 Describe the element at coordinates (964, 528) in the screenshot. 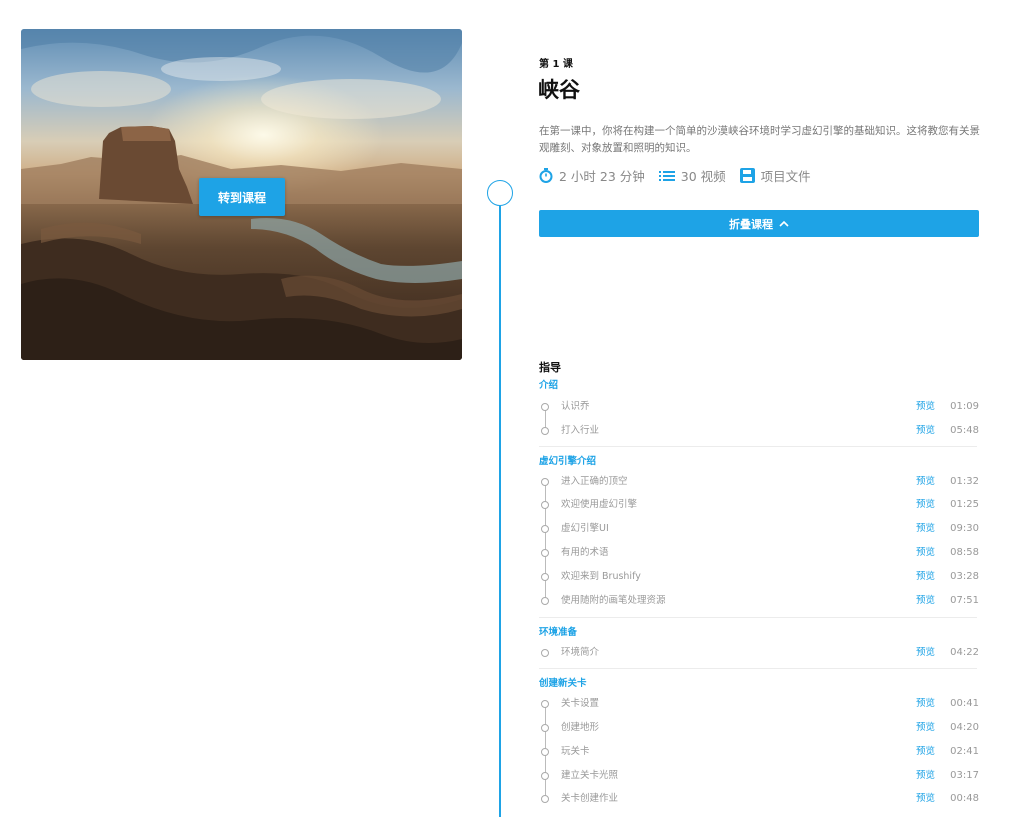

I see `item-duration: 09:30` at that location.